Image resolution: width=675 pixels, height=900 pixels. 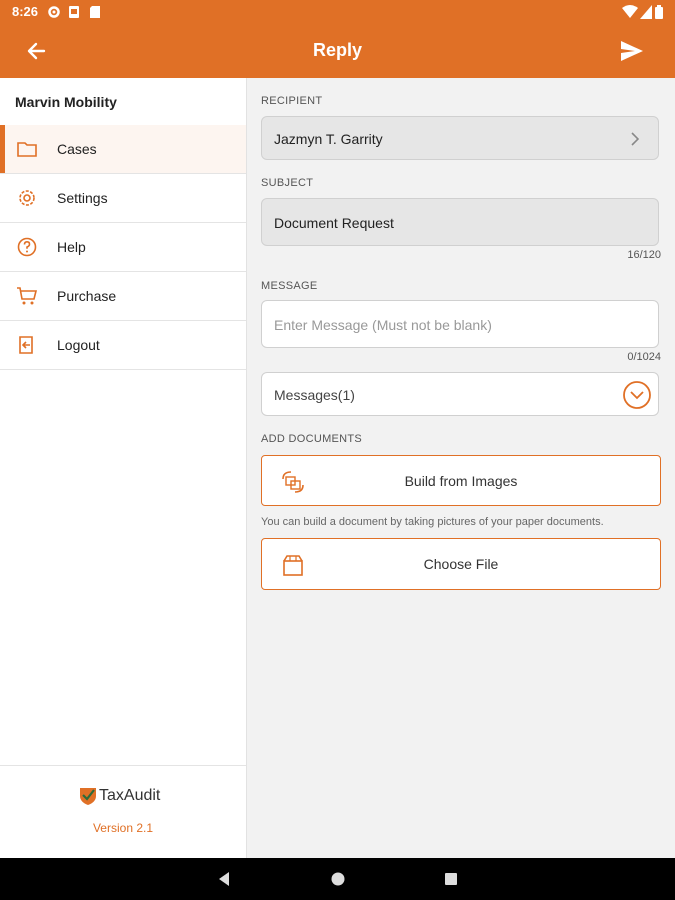 I want to click on recipient-label: RECIPIENT, so click(x=292, y=101).